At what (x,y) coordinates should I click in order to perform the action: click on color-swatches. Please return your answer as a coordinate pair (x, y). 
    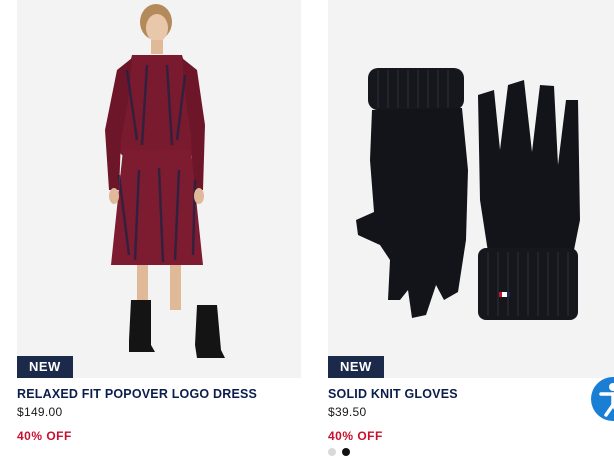
    Looking at the image, I should click on (339, 452).